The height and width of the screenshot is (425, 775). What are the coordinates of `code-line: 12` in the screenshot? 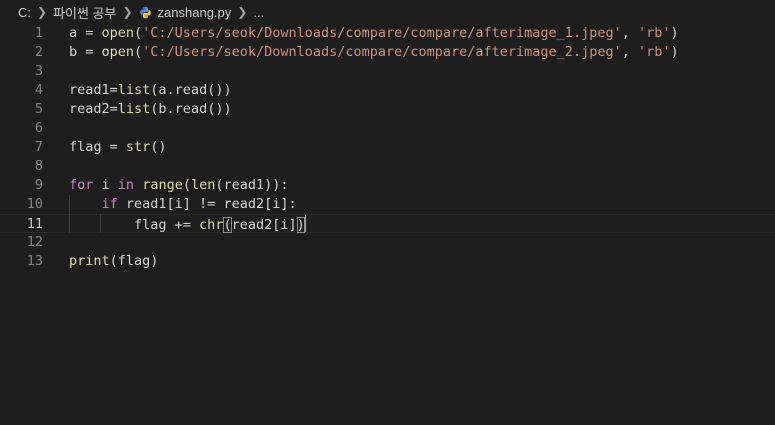 It's located at (387, 242).